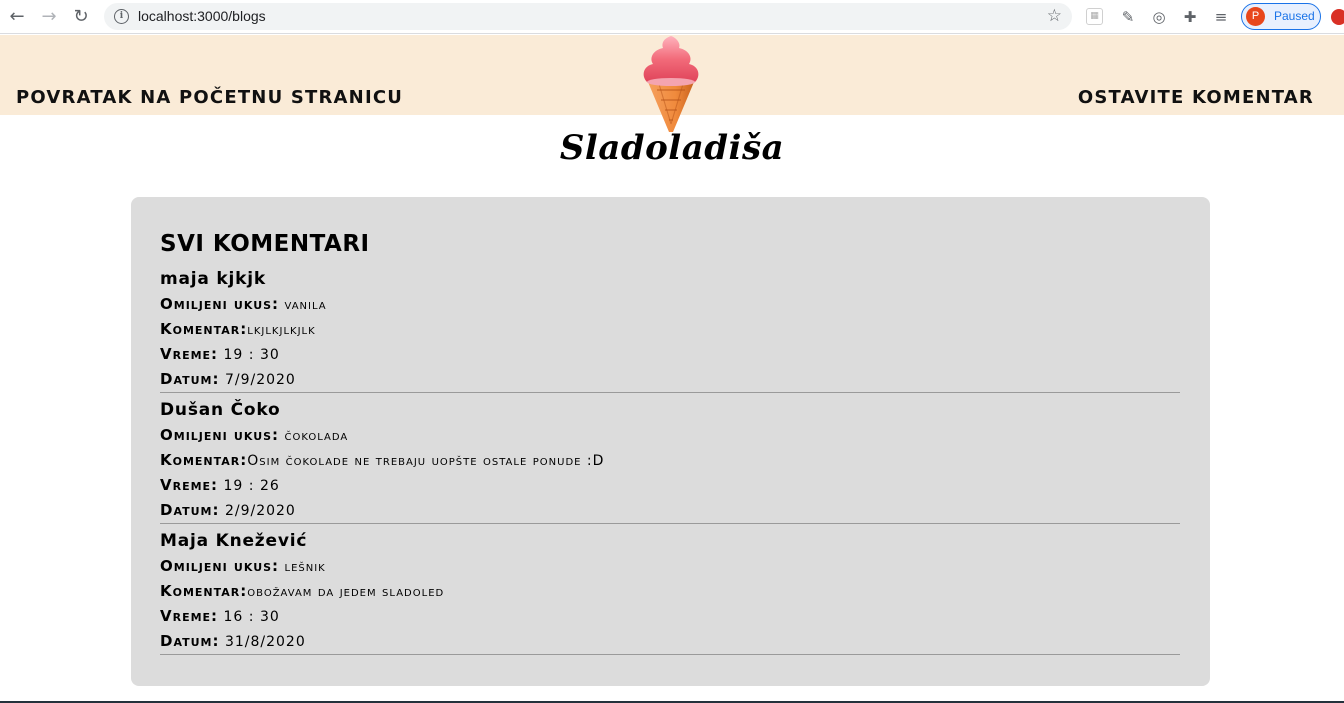  Describe the element at coordinates (209, 97) in the screenshot. I see `back-to-home-link: POVRATAK NA POČETNU STRANICU` at that location.